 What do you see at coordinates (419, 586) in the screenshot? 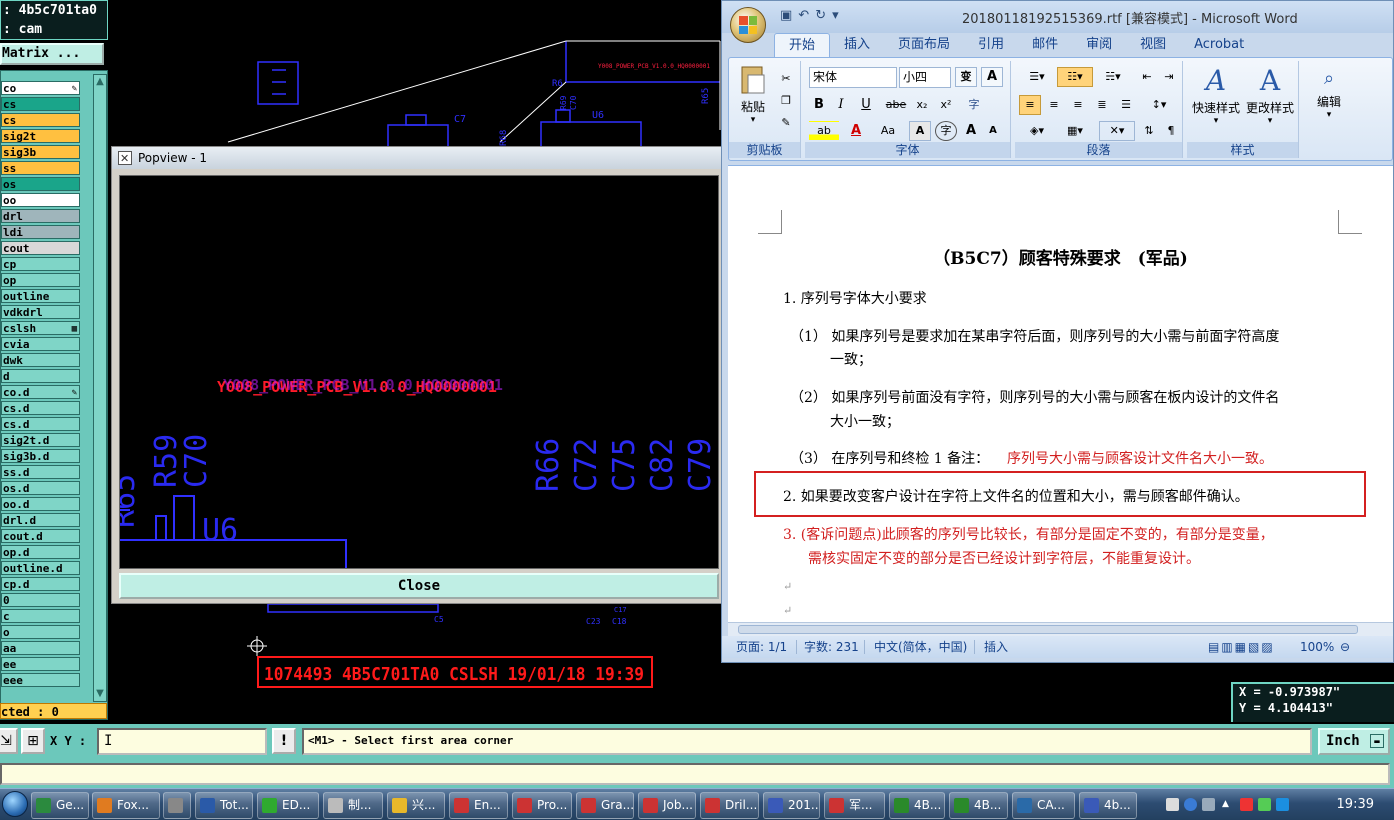
I see `popview-close-button: Close` at bounding box center [419, 586].